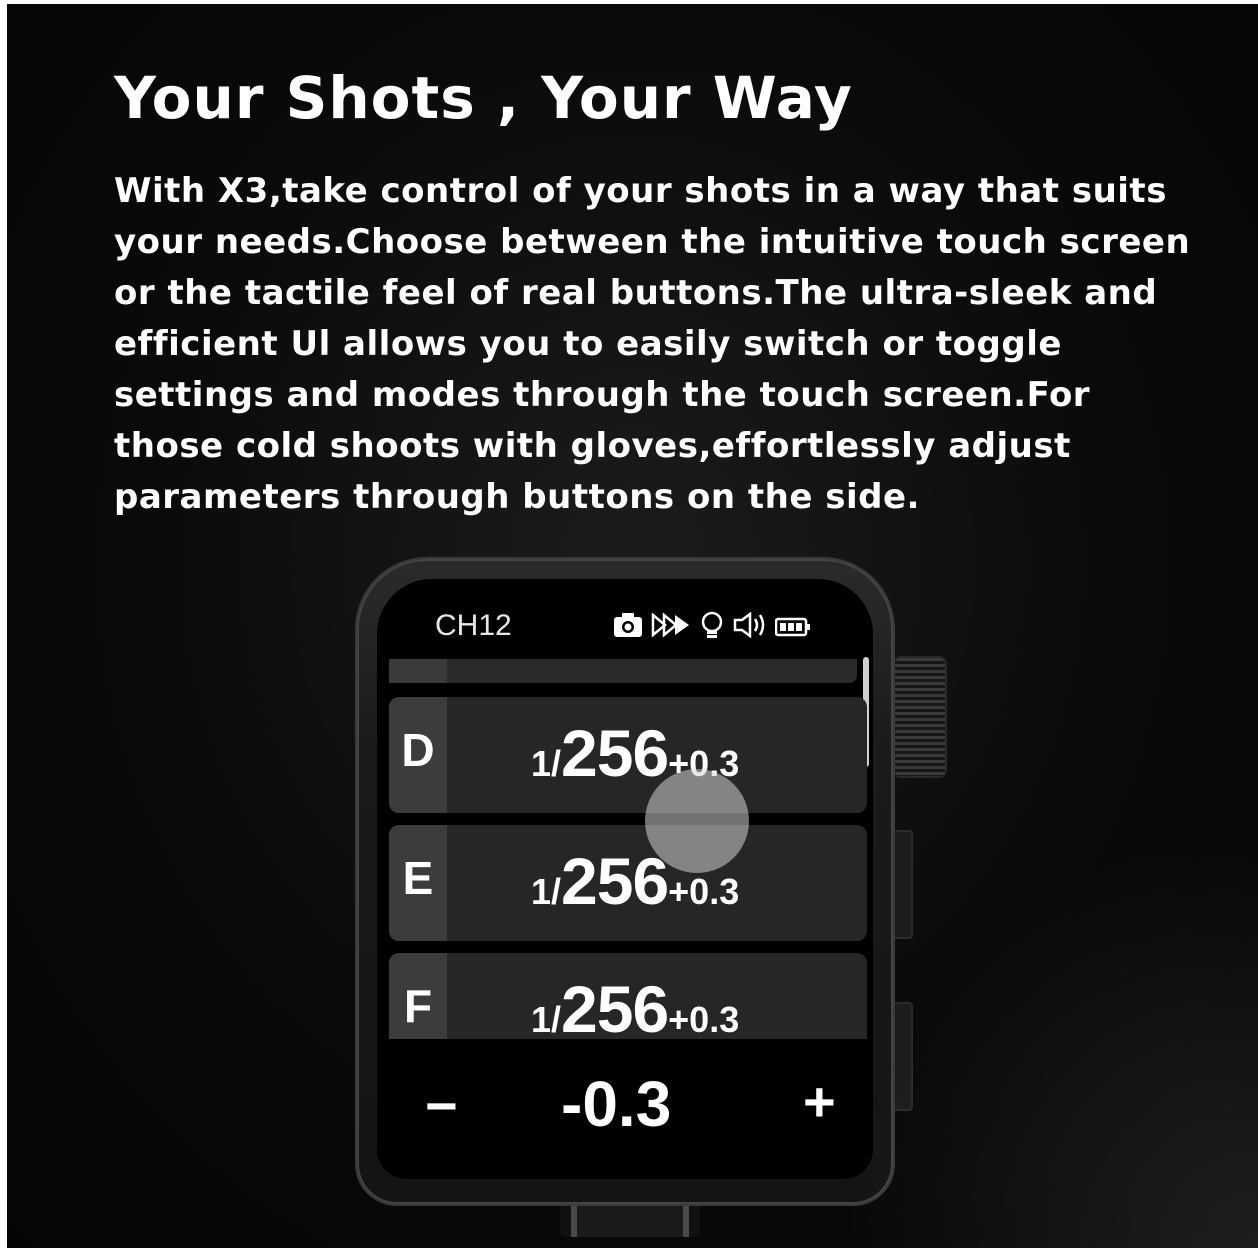 The height and width of the screenshot is (1252, 1258). Describe the element at coordinates (750, 628) in the screenshot. I see `speaker-icon` at that location.